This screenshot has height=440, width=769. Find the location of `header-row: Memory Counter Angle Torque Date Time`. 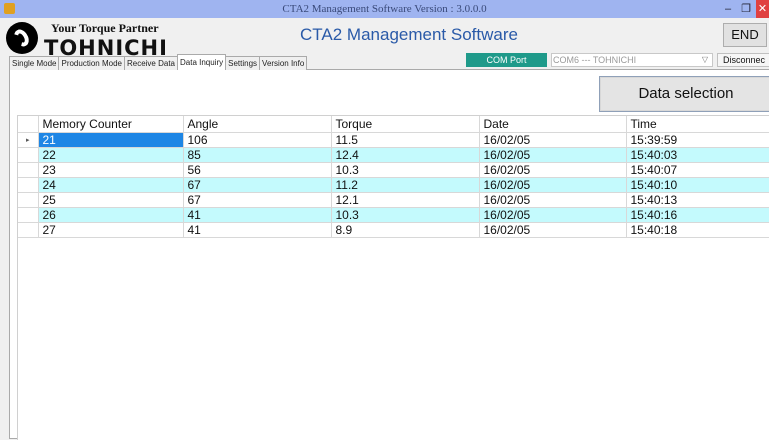

header-row: Memory Counter Angle Torque Date Time is located at coordinates (393, 124).